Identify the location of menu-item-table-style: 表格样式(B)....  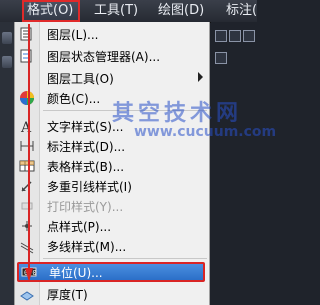
(112, 166).